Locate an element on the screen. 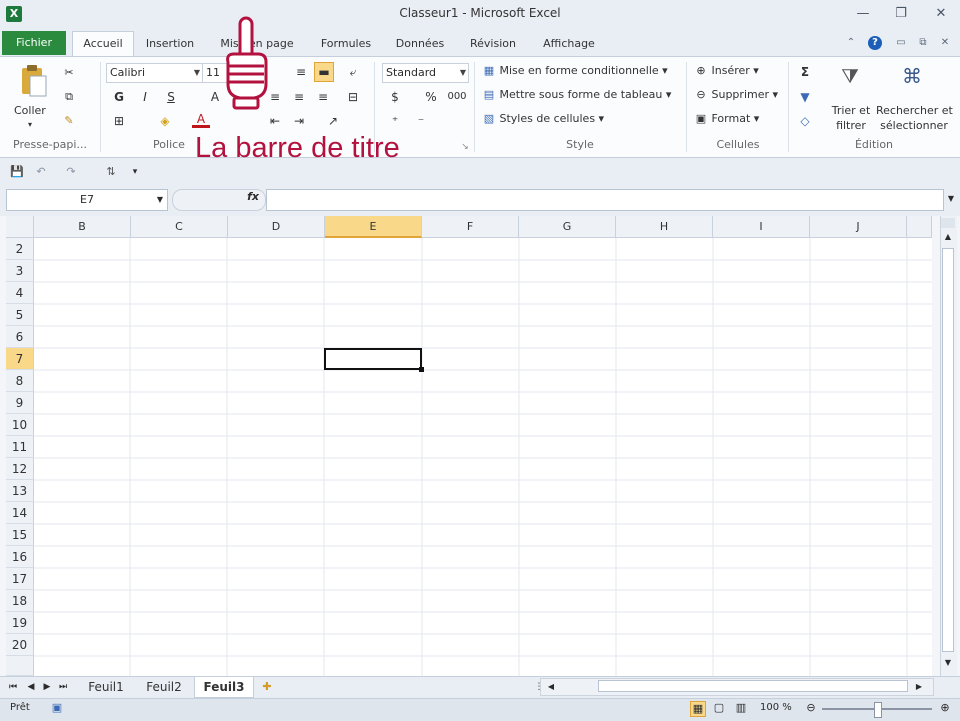 The image size is (960, 721). zoom-in-icon: ⊕ is located at coordinates (945, 708).